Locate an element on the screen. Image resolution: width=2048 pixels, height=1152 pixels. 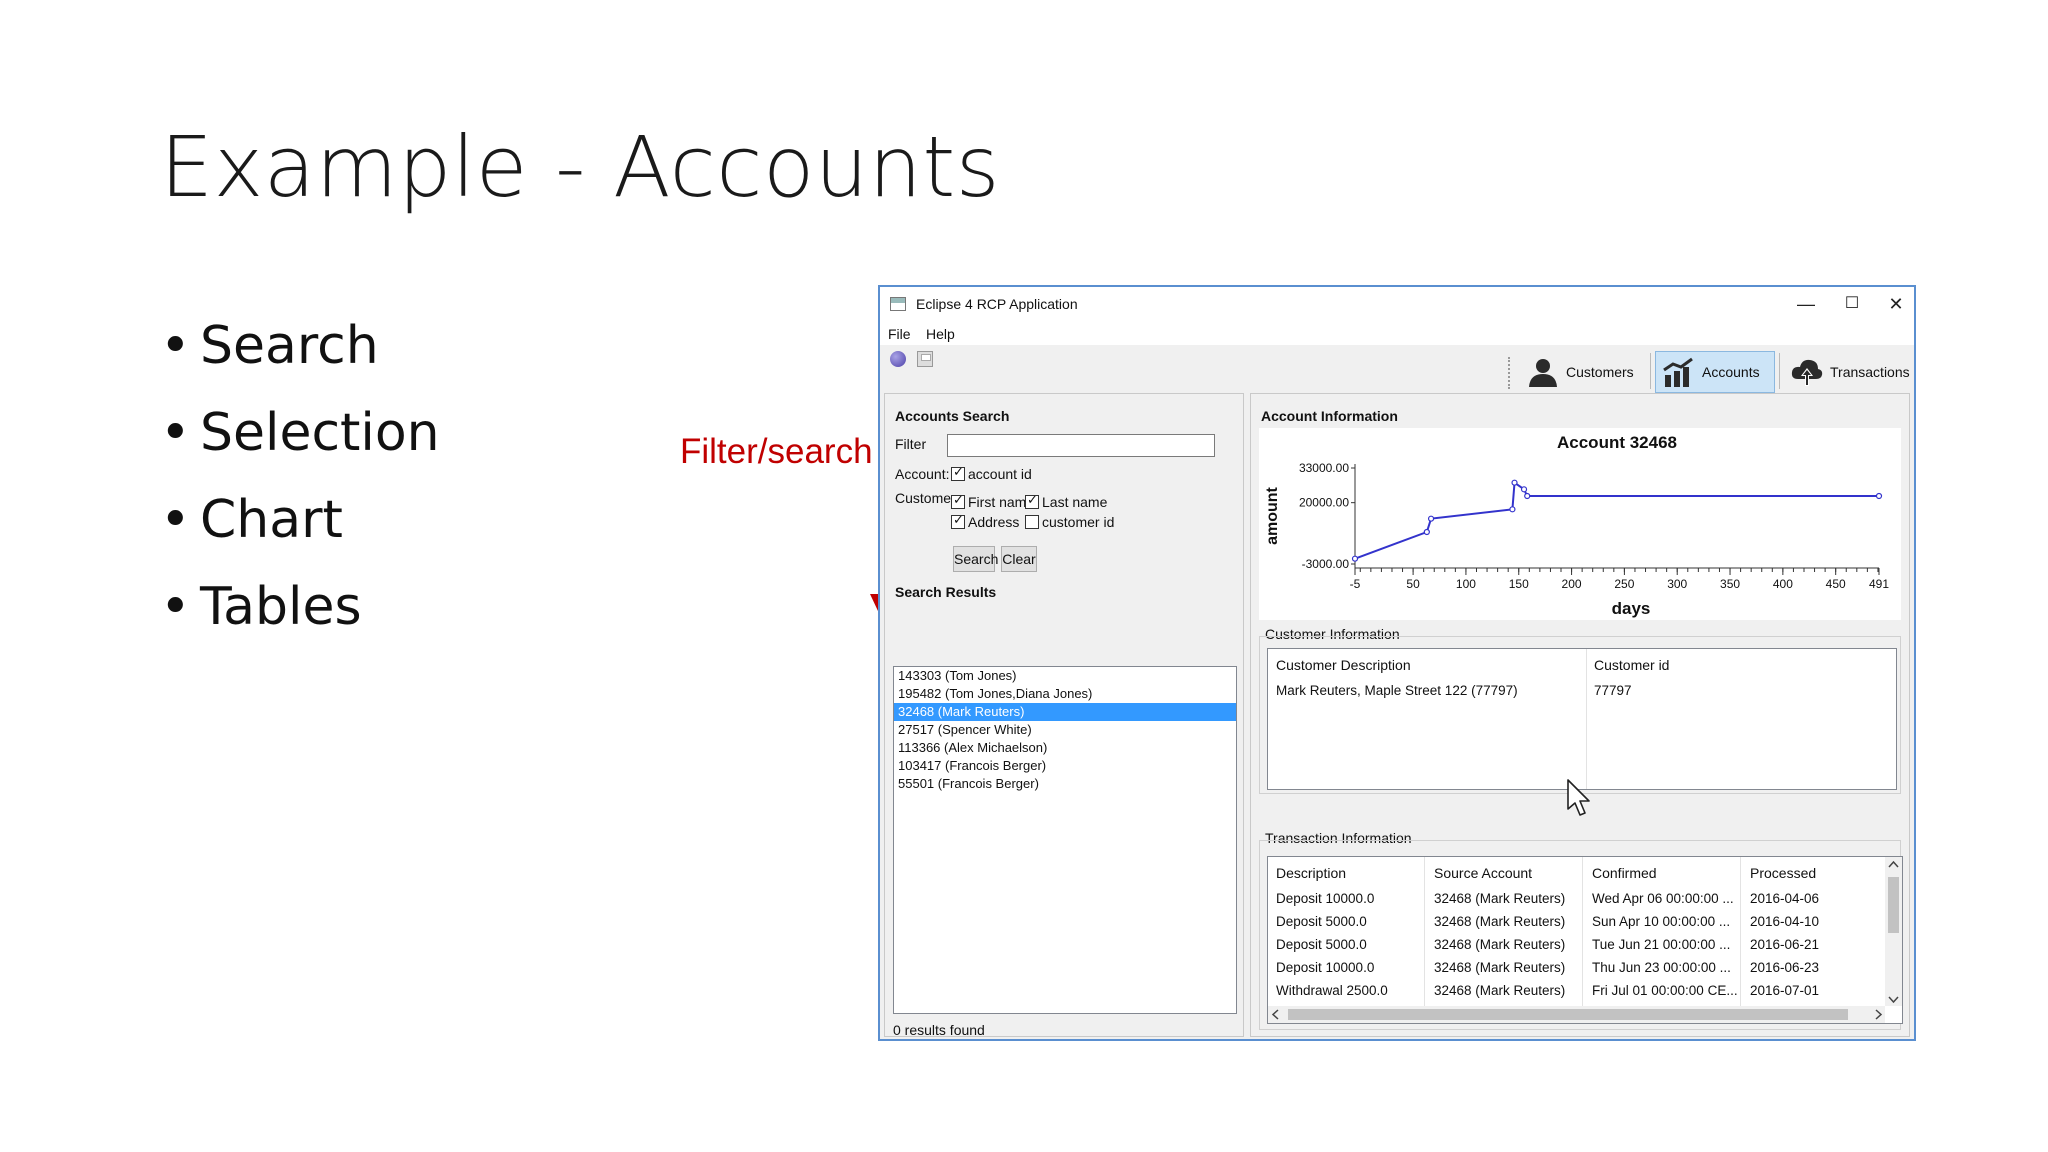
list-item-selected: 32468 (Mark Reuters) is located at coordinates (1065, 712).